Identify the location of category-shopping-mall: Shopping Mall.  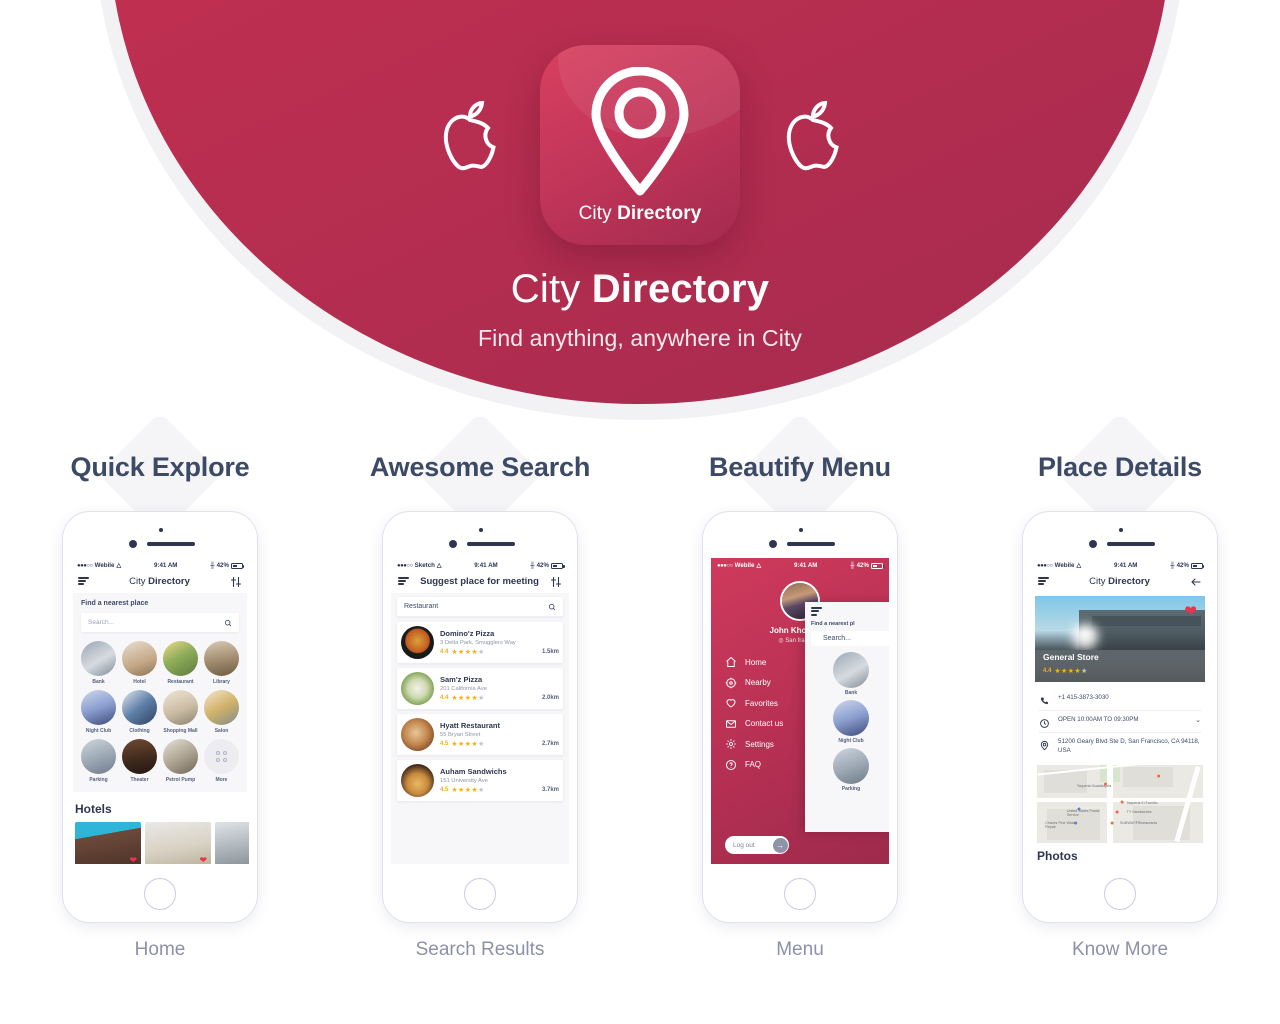
(180, 712).